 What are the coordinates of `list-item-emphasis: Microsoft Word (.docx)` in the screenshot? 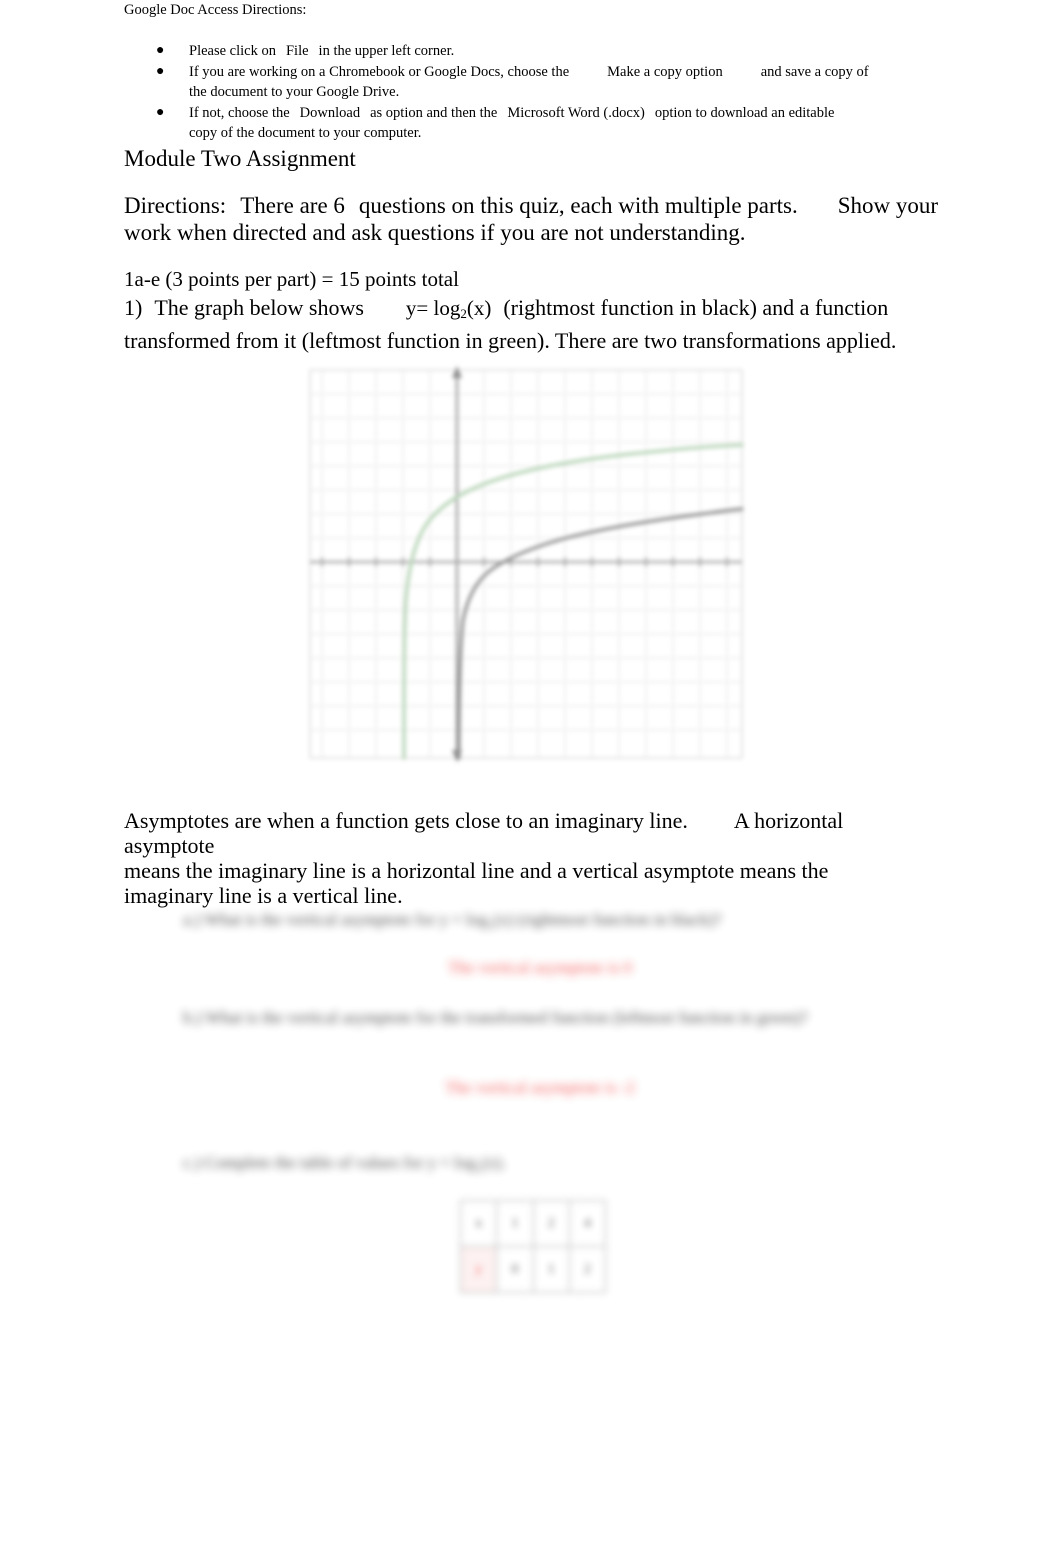 It's located at (576, 112).